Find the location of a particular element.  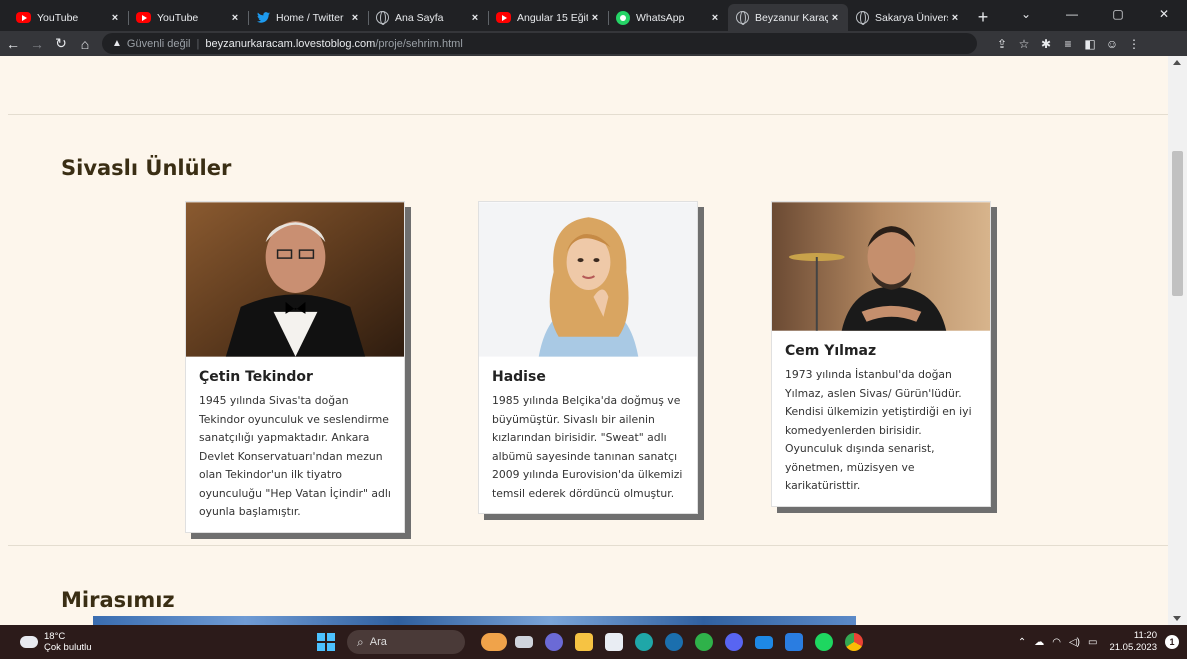

card-title: Çetin Tekindor is located at coordinates (256, 377).